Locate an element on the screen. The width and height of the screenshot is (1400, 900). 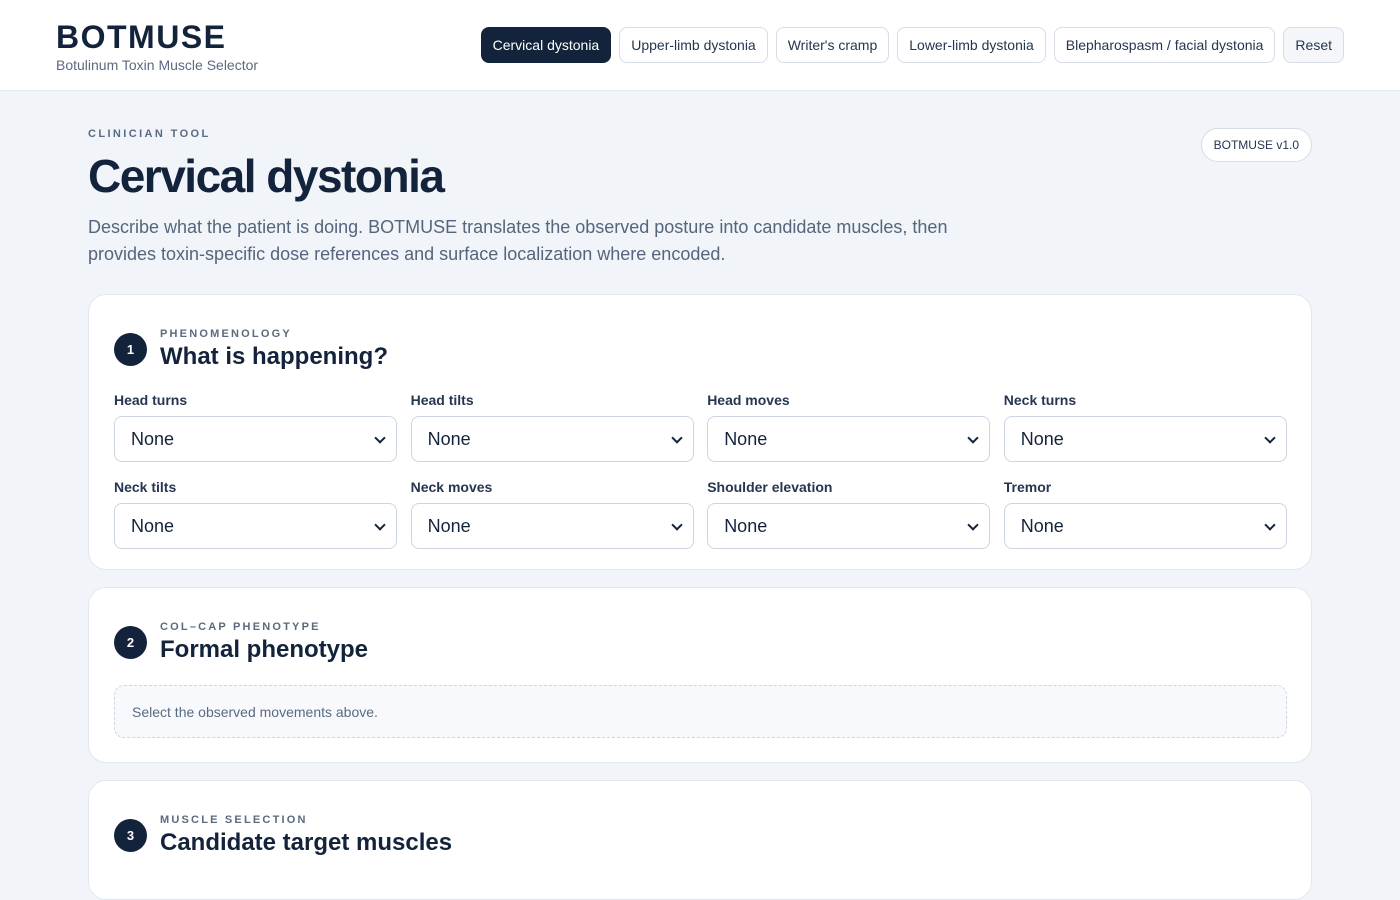
field-neck-tilts: Neck tilts None is located at coordinates (255, 514).